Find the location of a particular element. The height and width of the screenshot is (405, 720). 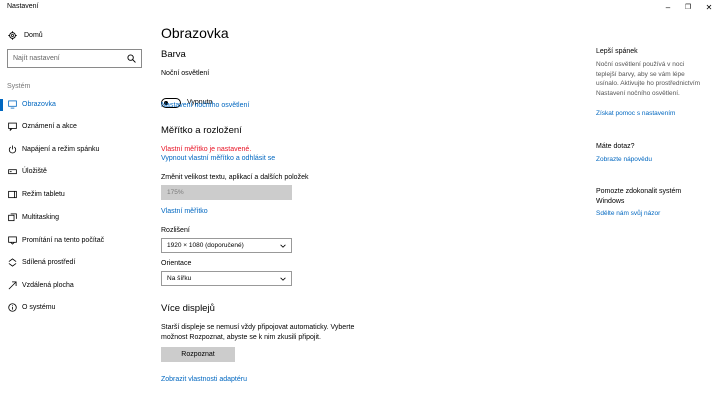

title-bar: Nastavení – ❐ ✕ is located at coordinates (360, 8).